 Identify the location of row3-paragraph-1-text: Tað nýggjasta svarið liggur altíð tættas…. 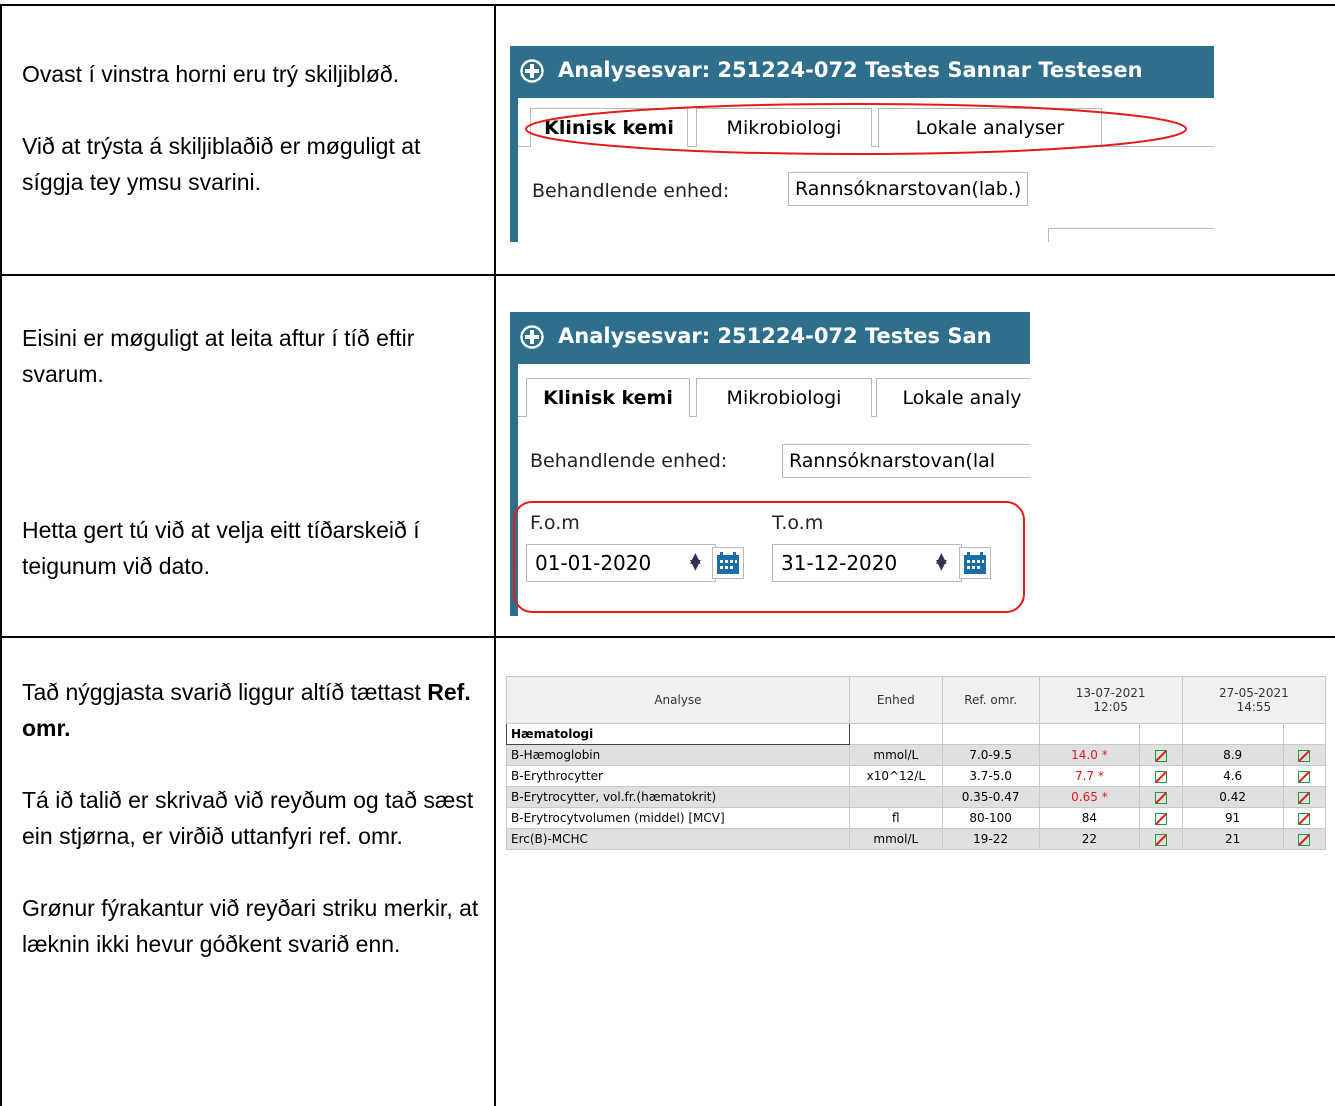
(225, 692).